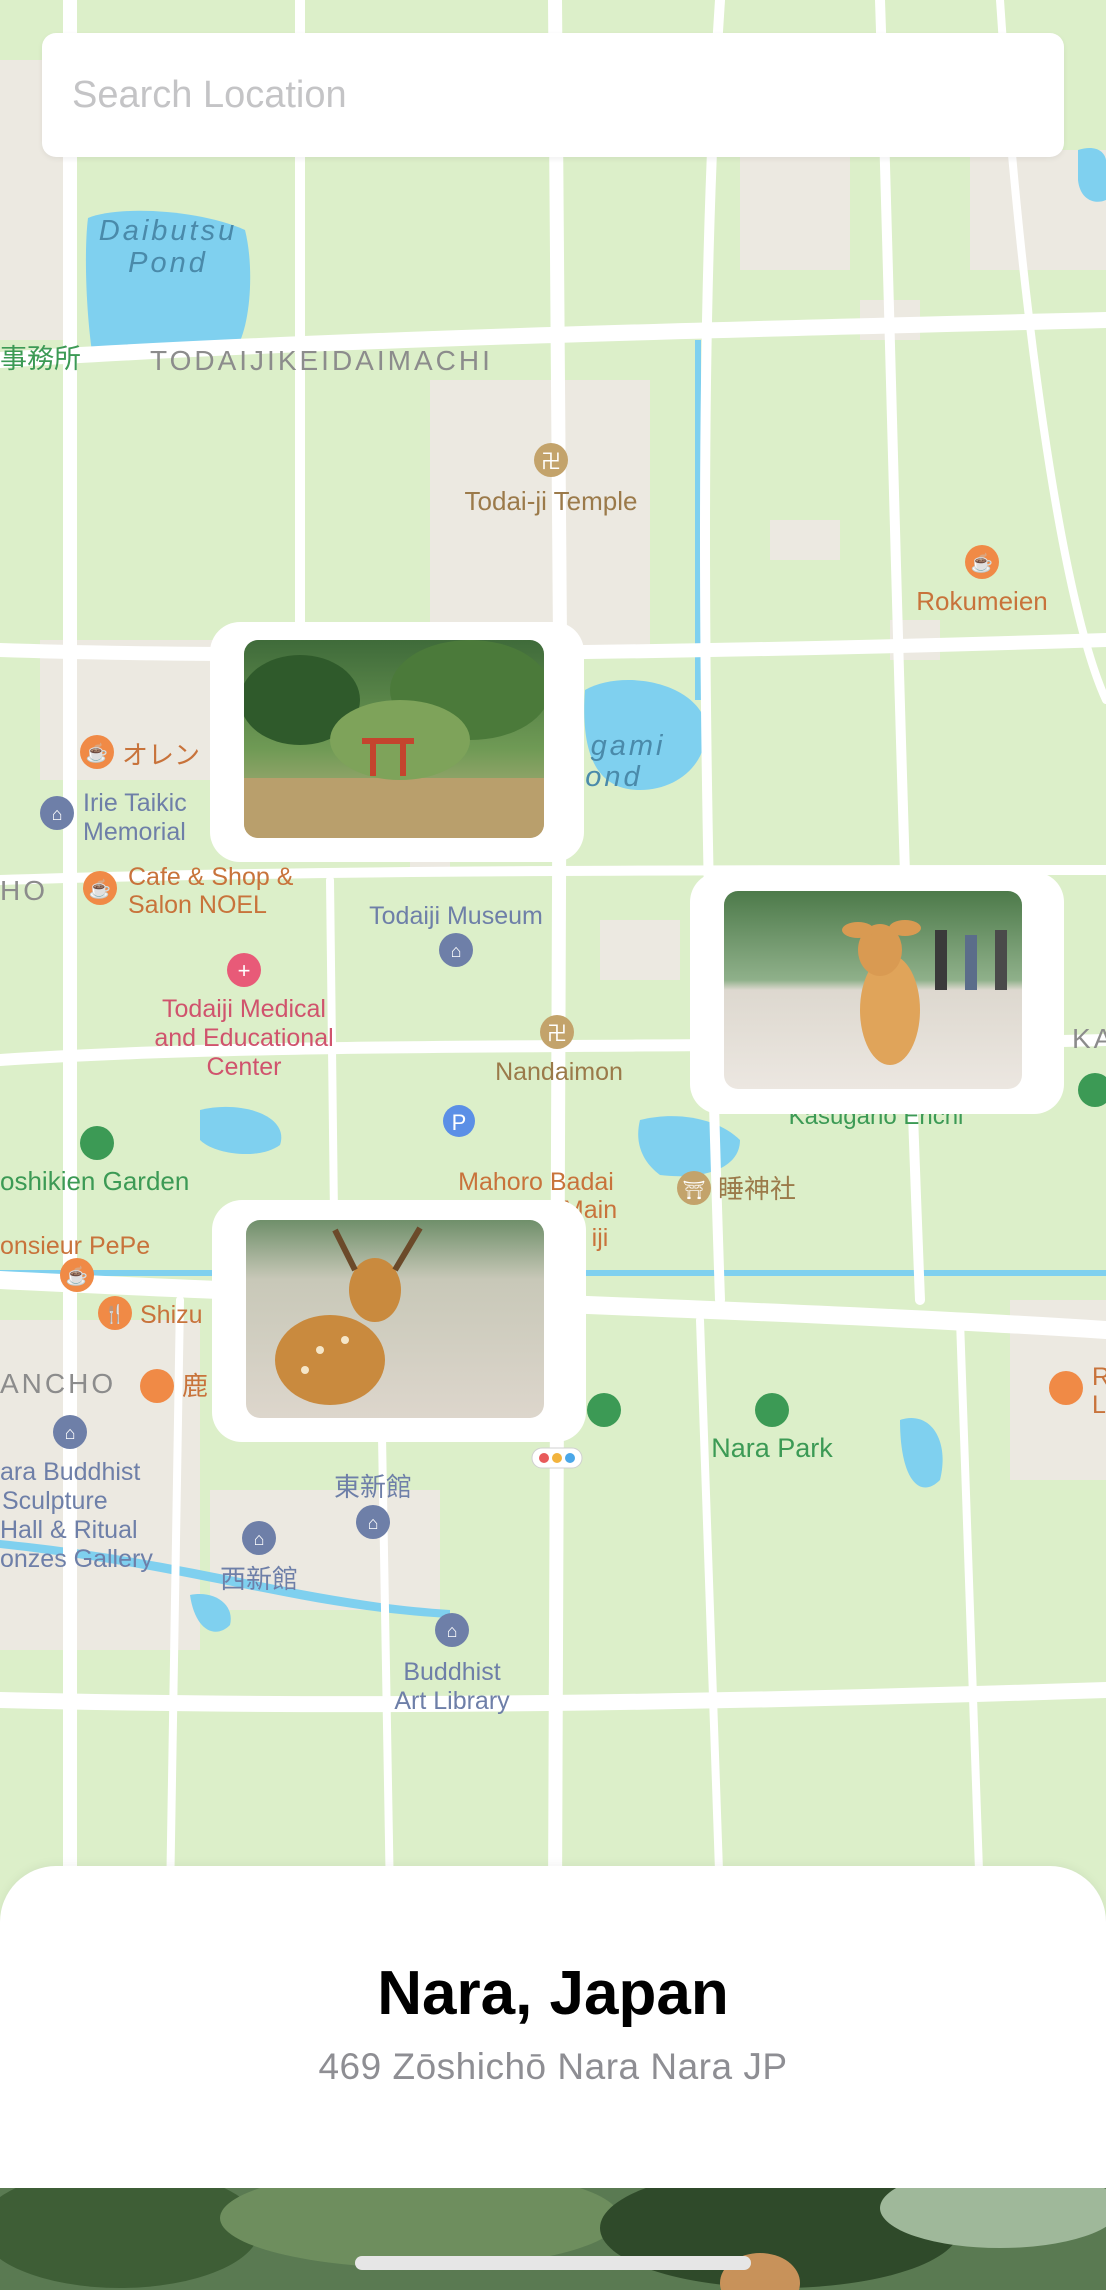  What do you see at coordinates (40, 359) in the screenshot?
I see `map-label-office: 事務所` at bounding box center [40, 359].